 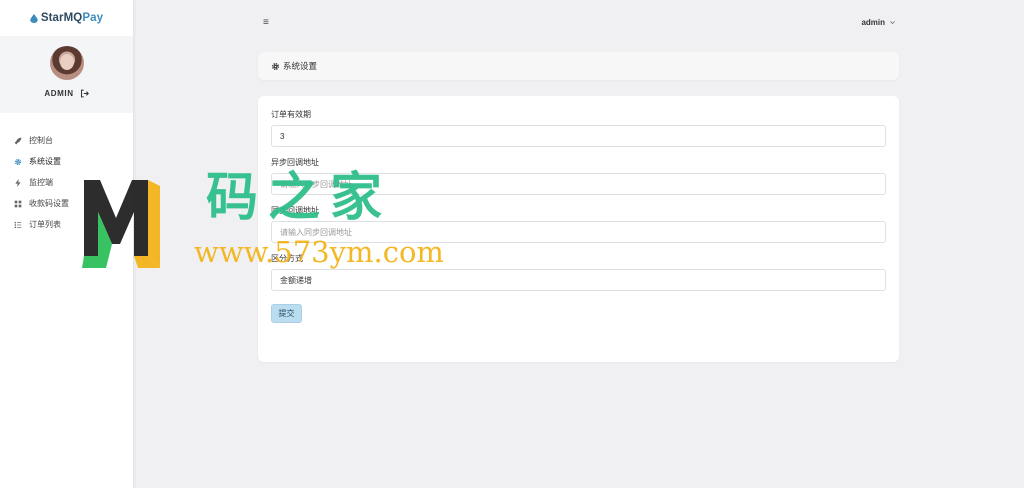 I want to click on field-label: 异步回调地址, so click(x=295, y=162).